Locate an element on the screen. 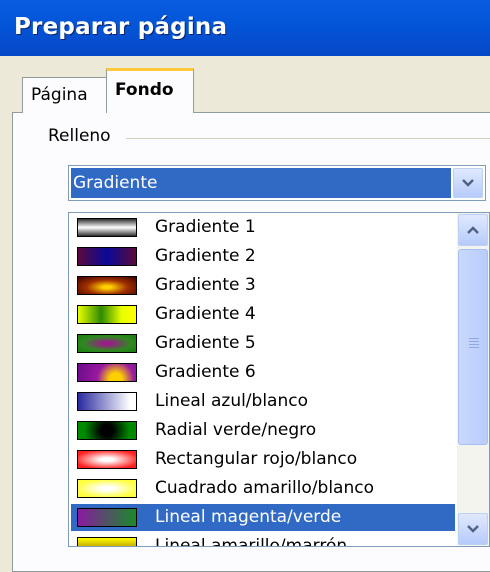 This screenshot has height=572, width=490. gradient-list-item-label: Lineal amarillo/marrón is located at coordinates (251, 541).